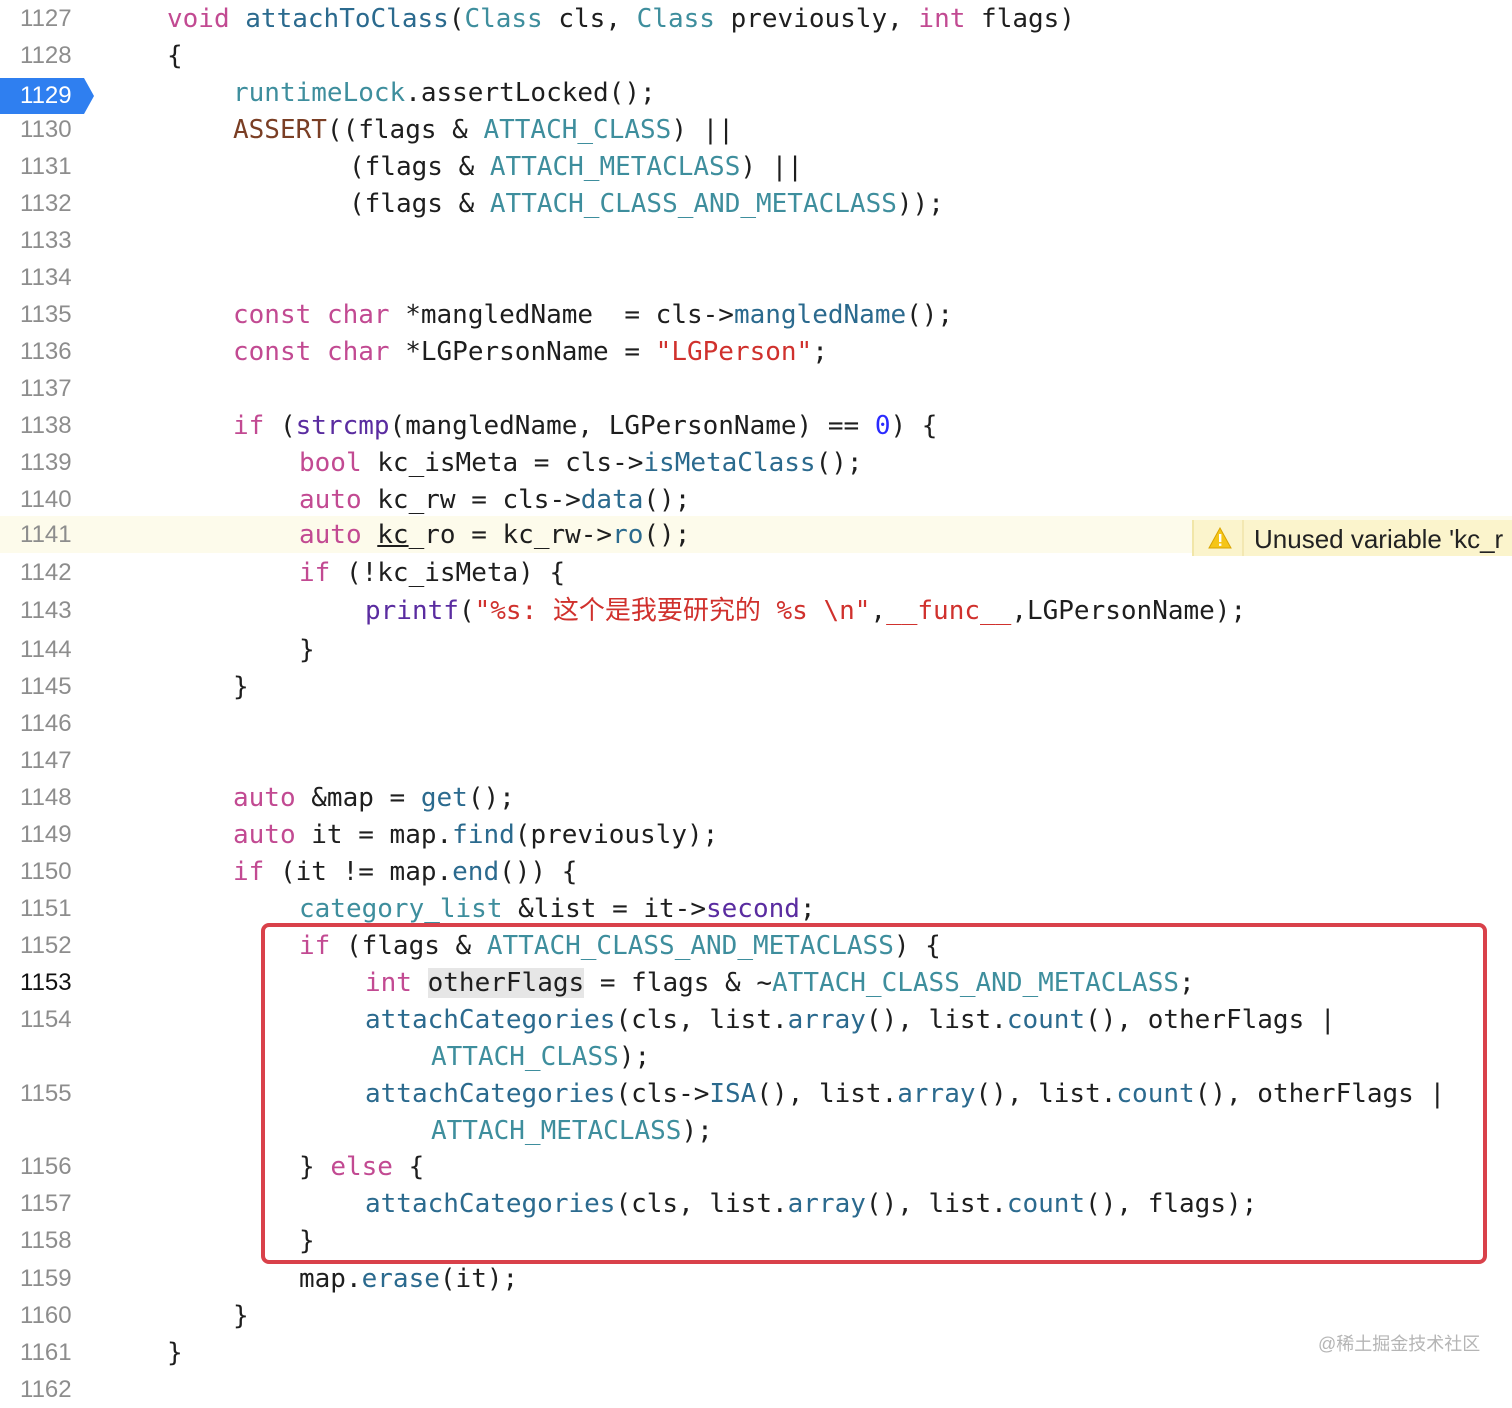  Describe the element at coordinates (401, 909) in the screenshot. I see `code-token: category_list` at that location.